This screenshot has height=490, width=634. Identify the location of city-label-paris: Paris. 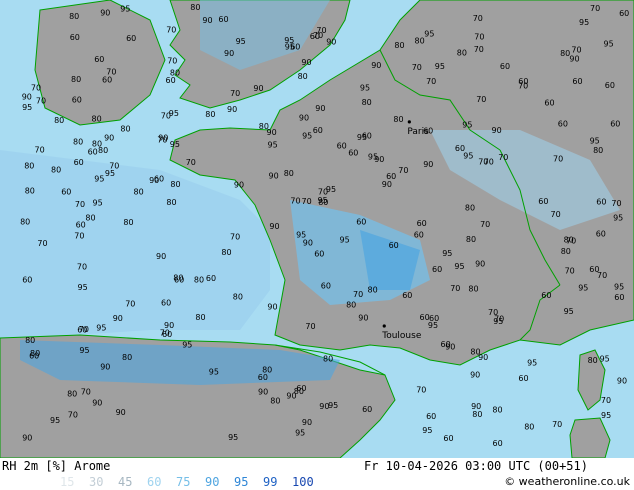
(418, 132).